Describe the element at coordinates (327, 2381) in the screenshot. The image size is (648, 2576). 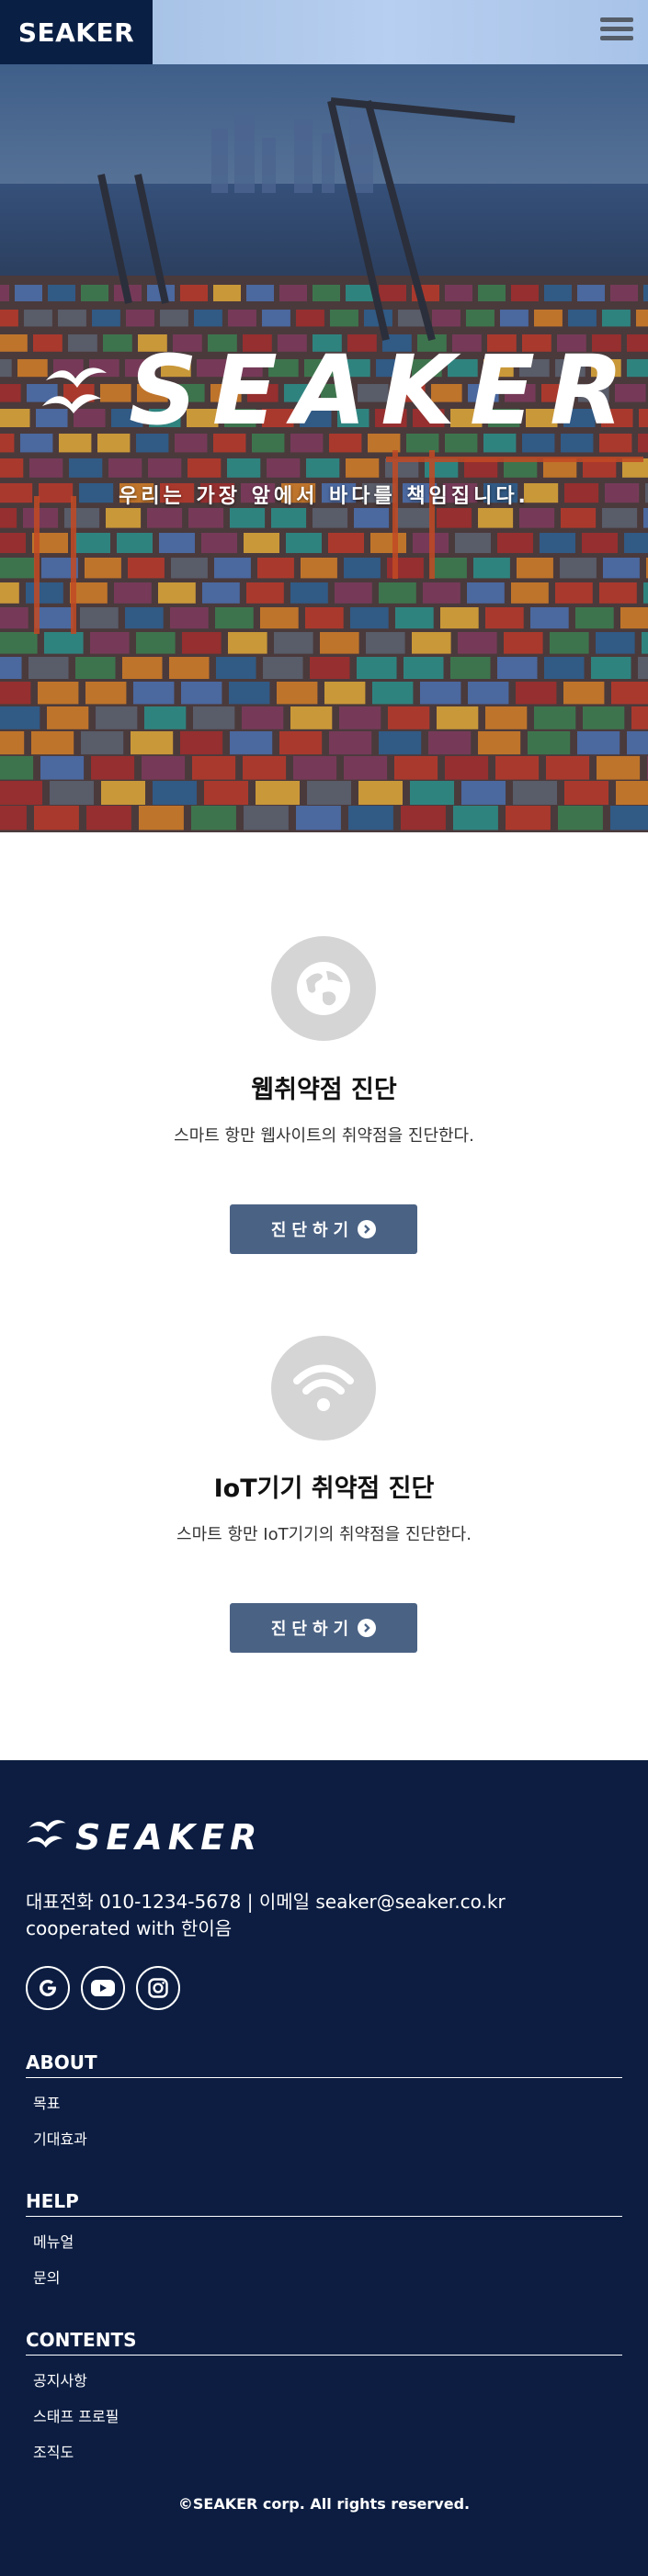
I see `footer-link-notice: 공지사항` at that location.